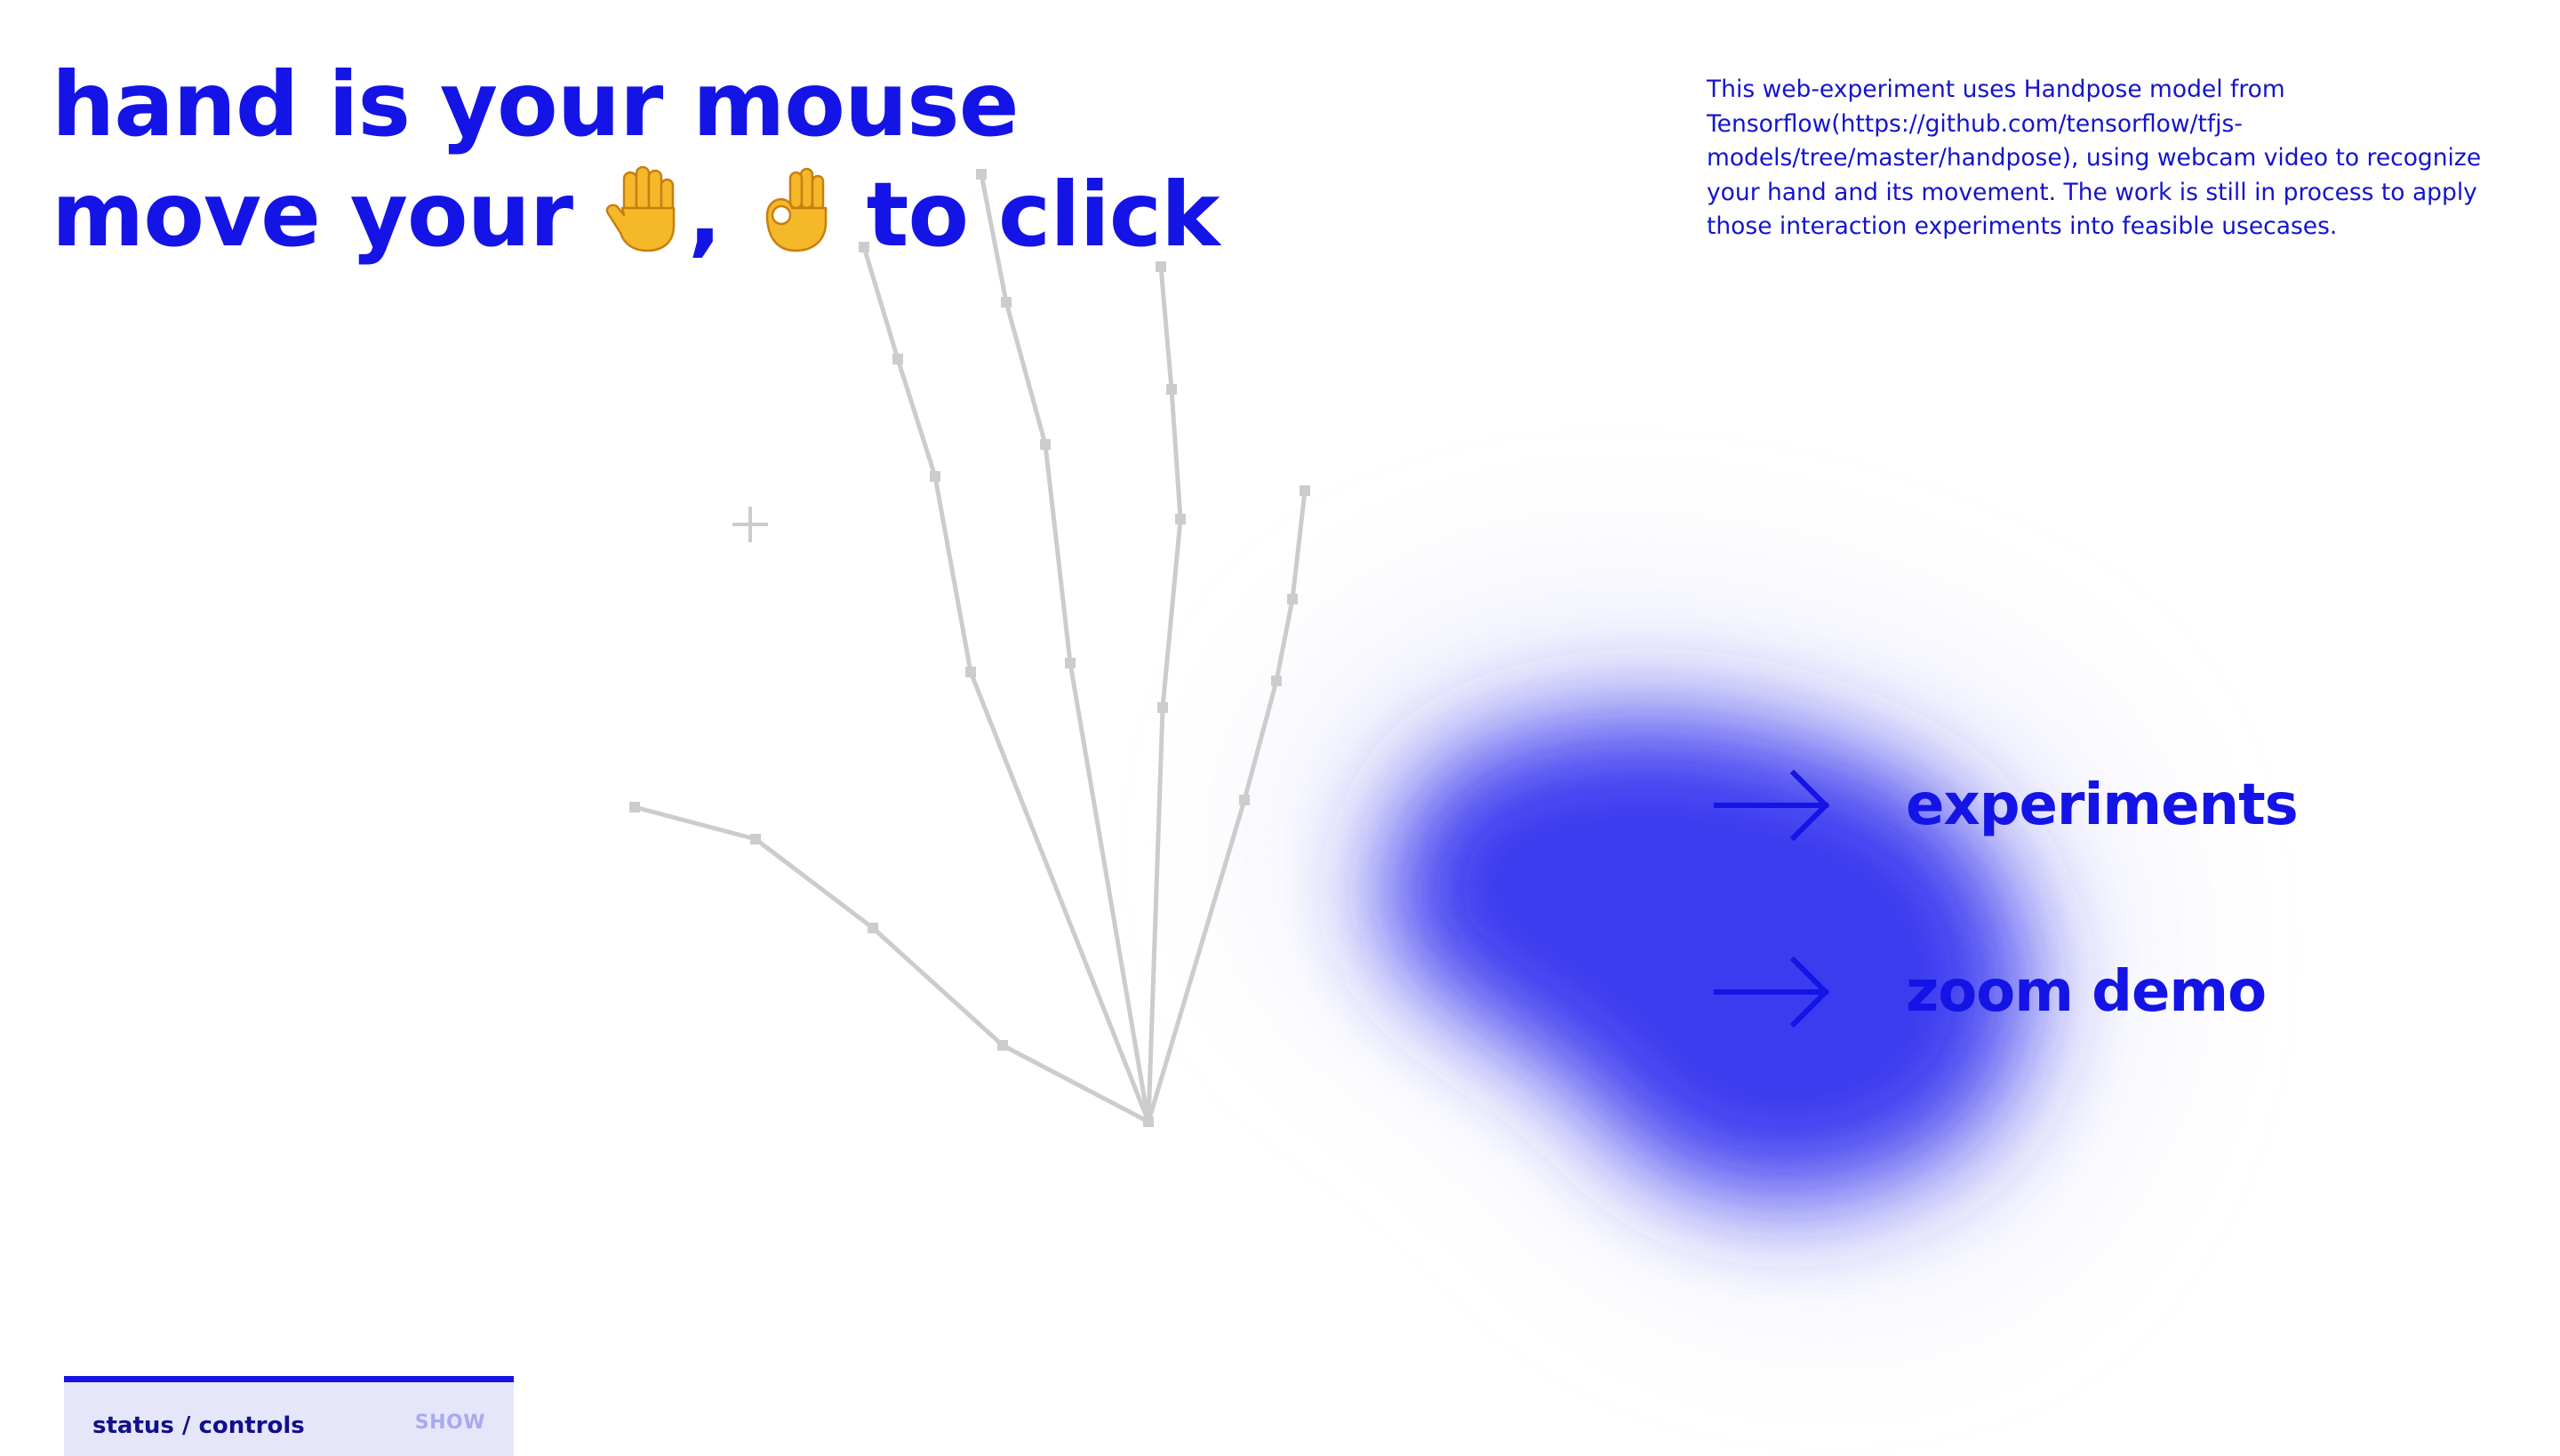  What do you see at coordinates (2086, 992) in the screenshot?
I see `zoom-demo-label: zoom demo` at bounding box center [2086, 992].